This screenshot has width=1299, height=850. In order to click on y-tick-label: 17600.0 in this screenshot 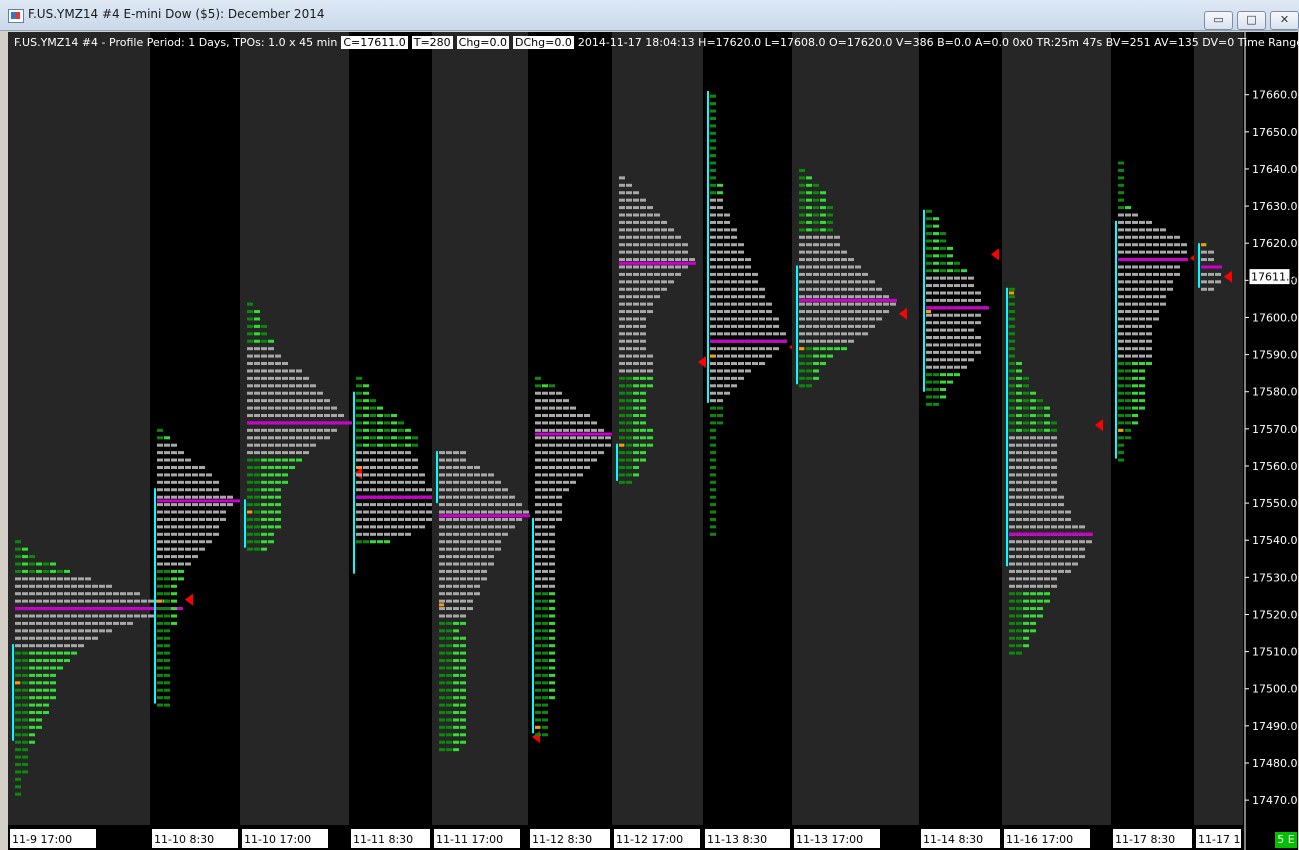, I will do `click(1275, 317)`.